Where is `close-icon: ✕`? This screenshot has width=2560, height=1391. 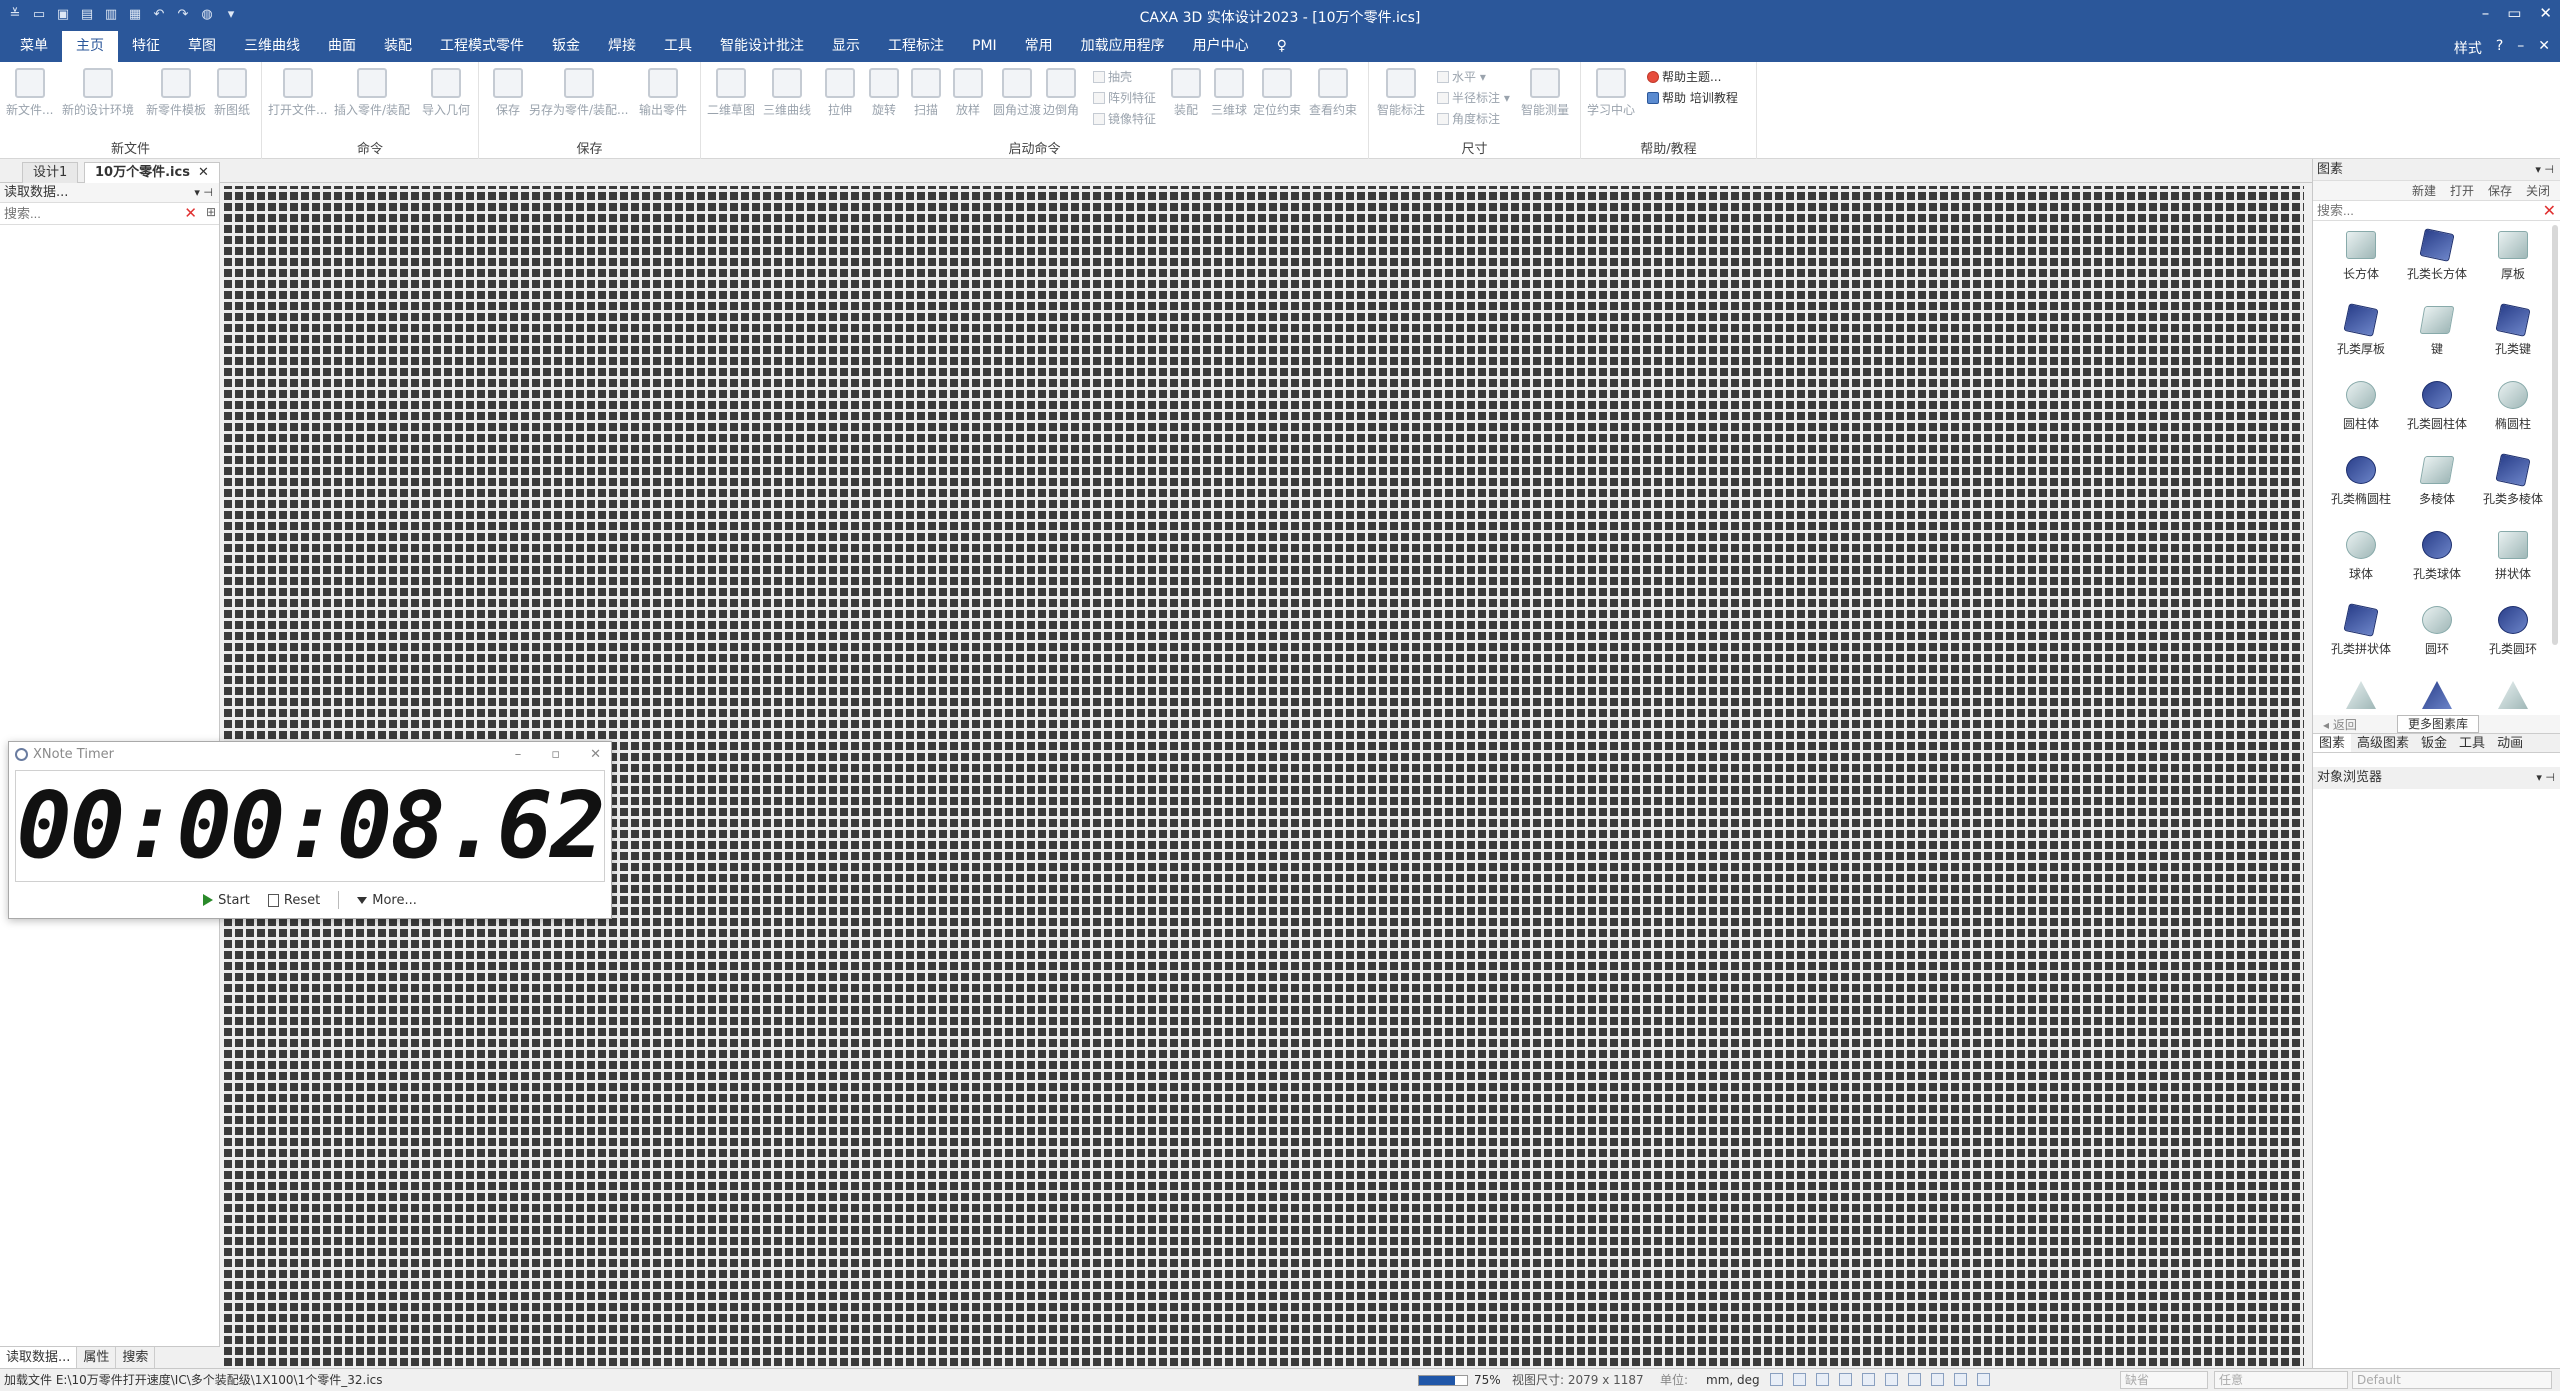 close-icon: ✕ is located at coordinates (2545, 13).